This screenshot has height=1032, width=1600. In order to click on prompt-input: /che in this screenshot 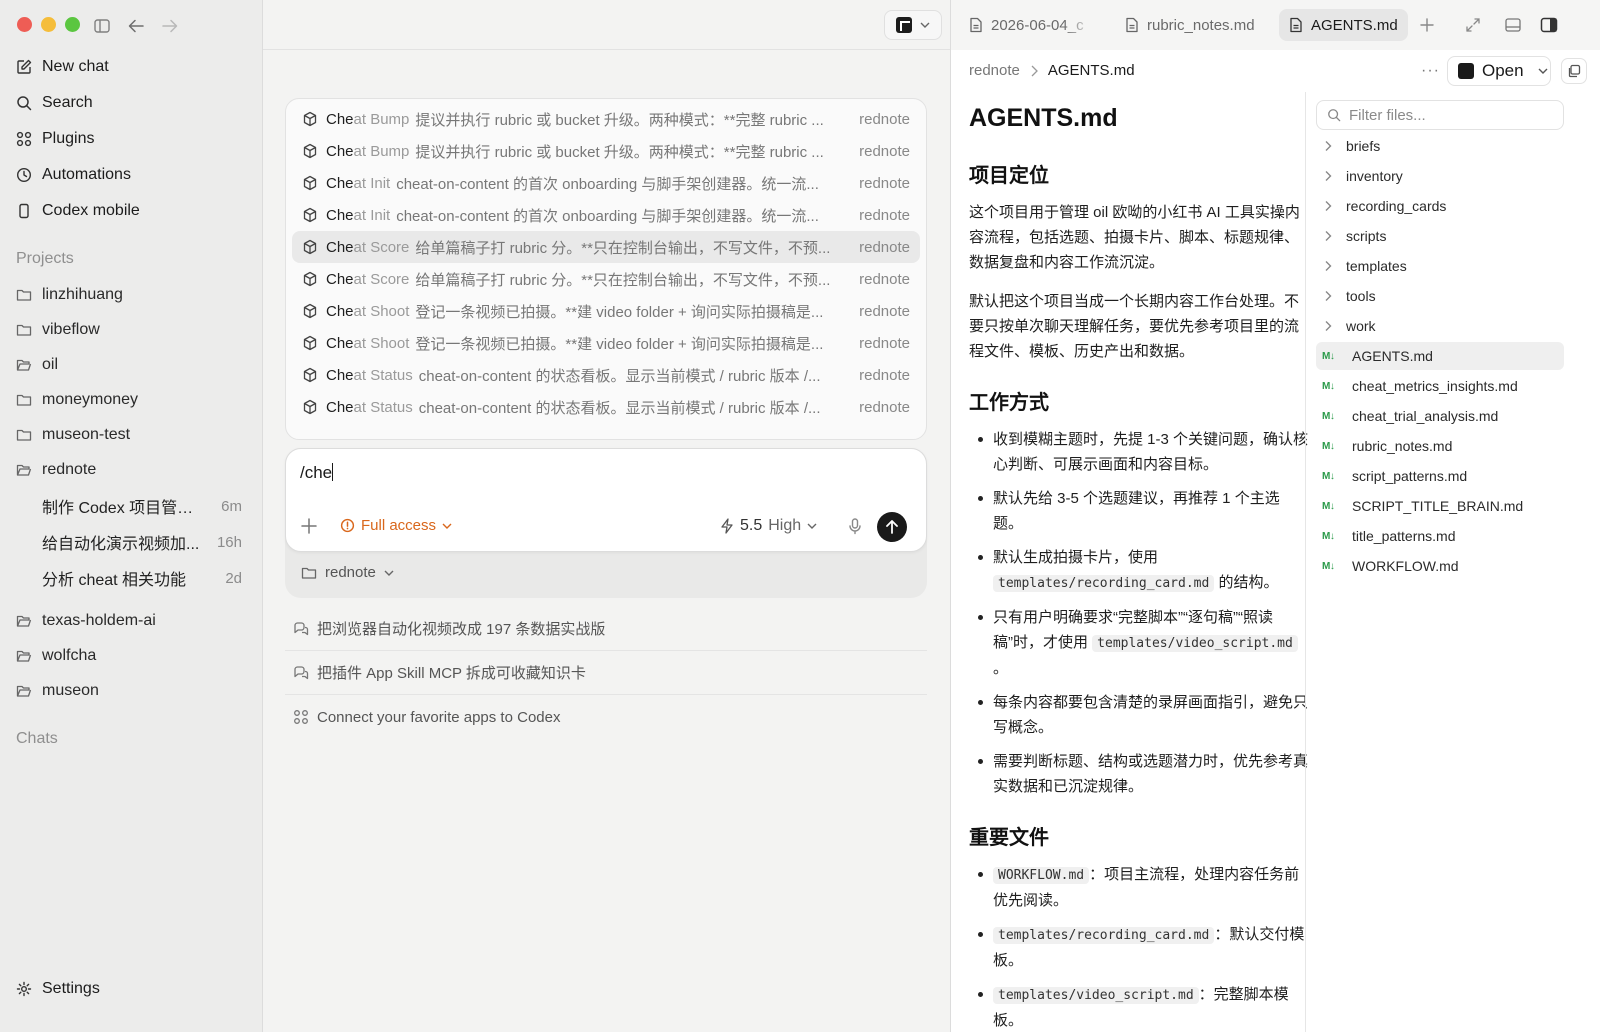, I will do `click(317, 473)`.